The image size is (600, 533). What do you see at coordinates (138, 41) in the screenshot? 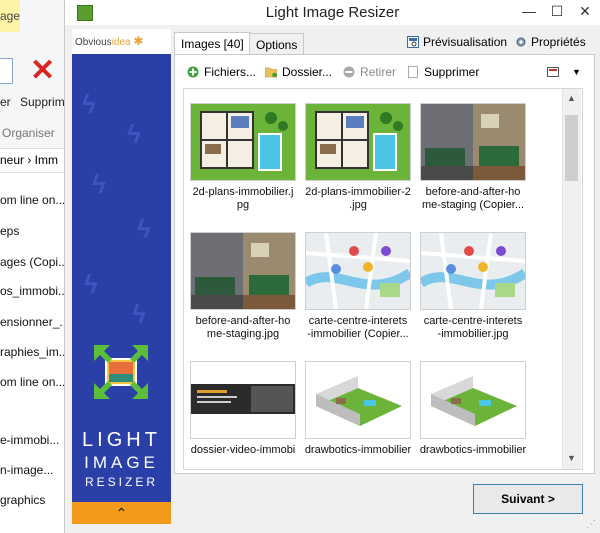
I see `lightbulb-icon: ✱` at bounding box center [138, 41].